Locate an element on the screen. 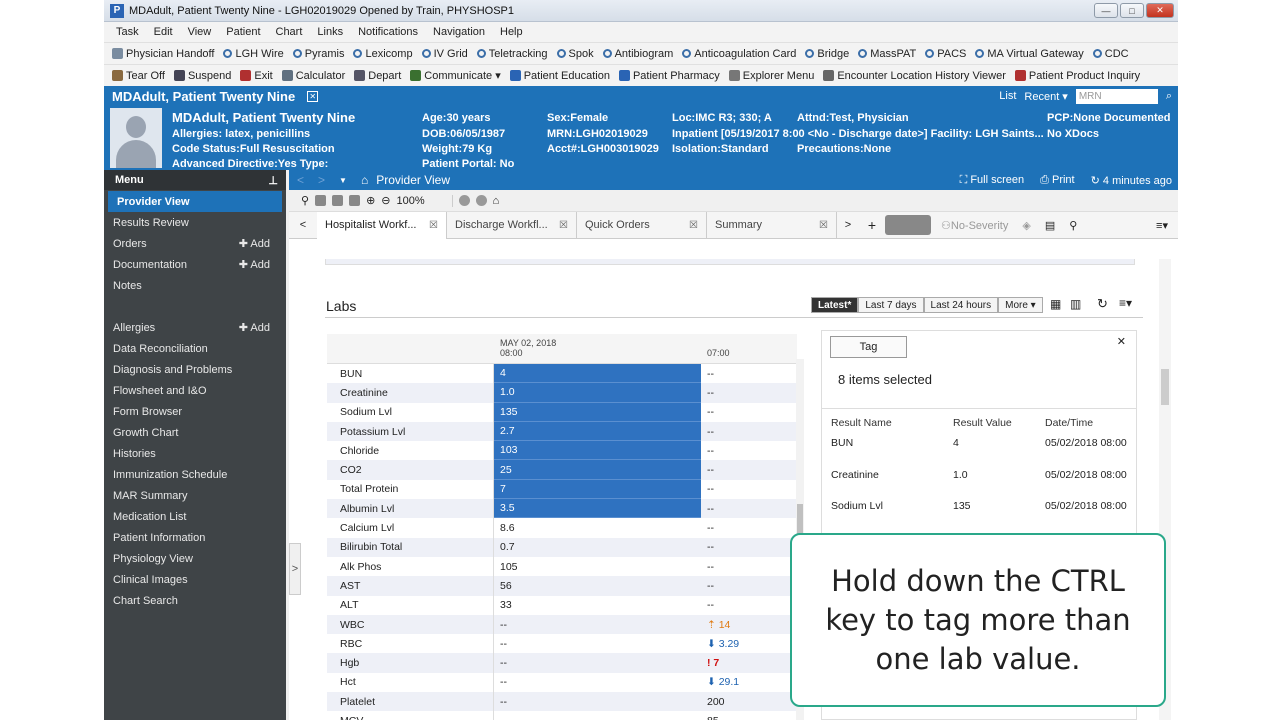  table-row: Hct -- ⬇ 29.1 is located at coordinates (562, 682).